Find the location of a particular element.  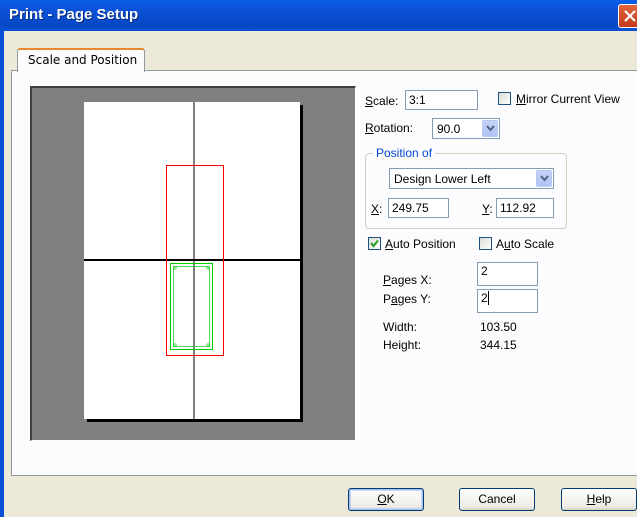

close-icon is located at coordinates (630, 16).